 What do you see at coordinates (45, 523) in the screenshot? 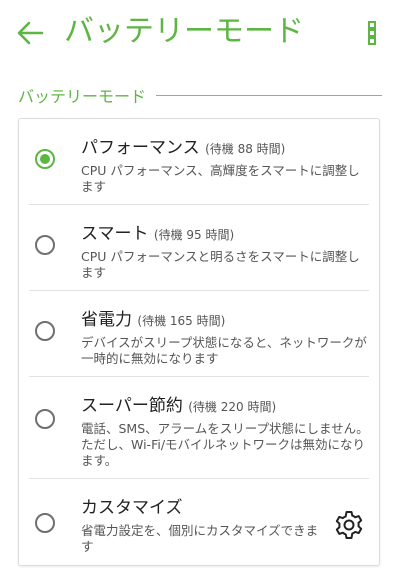
I see `radio-customize` at bounding box center [45, 523].